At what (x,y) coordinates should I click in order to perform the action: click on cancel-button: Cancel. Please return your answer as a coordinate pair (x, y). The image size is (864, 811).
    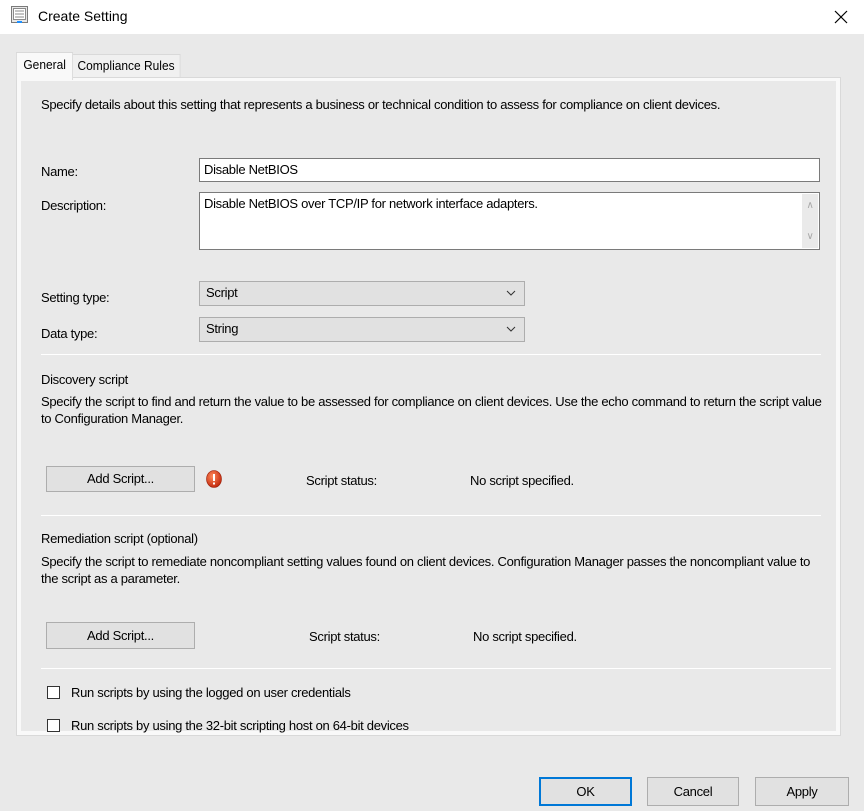
    Looking at the image, I should click on (693, 791).